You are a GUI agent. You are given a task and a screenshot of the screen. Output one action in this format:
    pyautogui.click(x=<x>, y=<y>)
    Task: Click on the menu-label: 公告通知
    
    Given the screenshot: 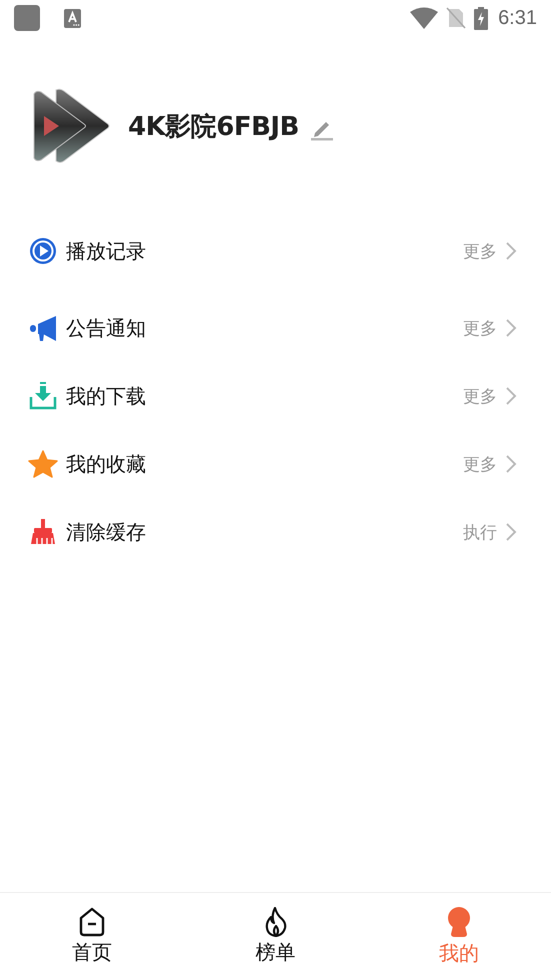 What is the action you would take?
    pyautogui.click(x=106, y=328)
    